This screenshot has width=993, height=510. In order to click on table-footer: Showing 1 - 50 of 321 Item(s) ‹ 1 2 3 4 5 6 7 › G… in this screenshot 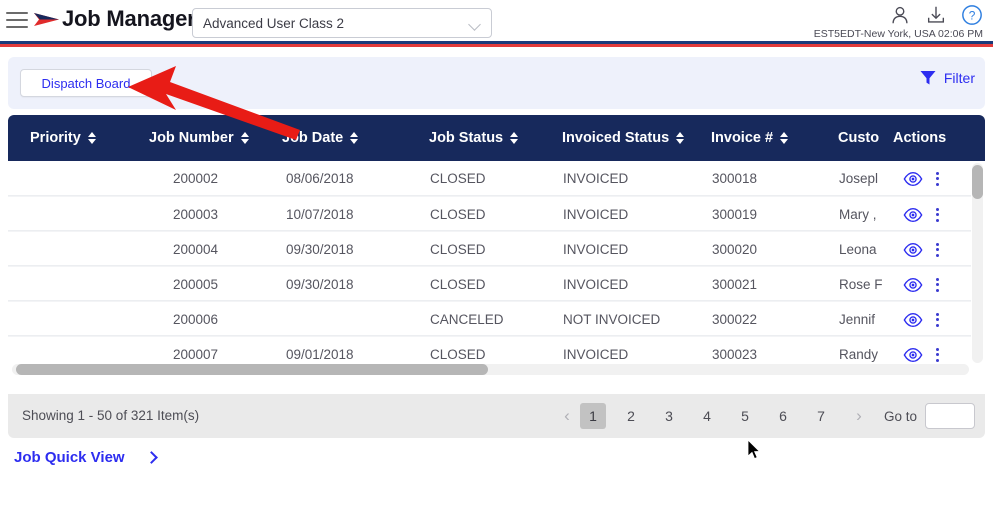, I will do `click(496, 416)`.